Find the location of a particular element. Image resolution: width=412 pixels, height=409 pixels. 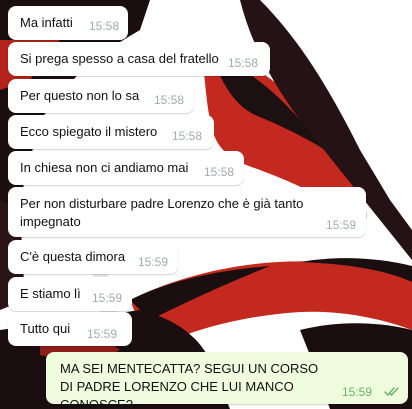

message-bubble: C'è questa dimora 15:59 is located at coordinates (93, 257).